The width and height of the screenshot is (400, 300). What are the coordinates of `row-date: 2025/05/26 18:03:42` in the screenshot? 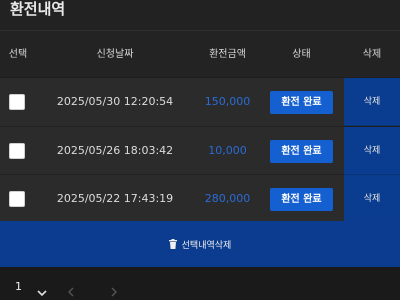 It's located at (115, 150).